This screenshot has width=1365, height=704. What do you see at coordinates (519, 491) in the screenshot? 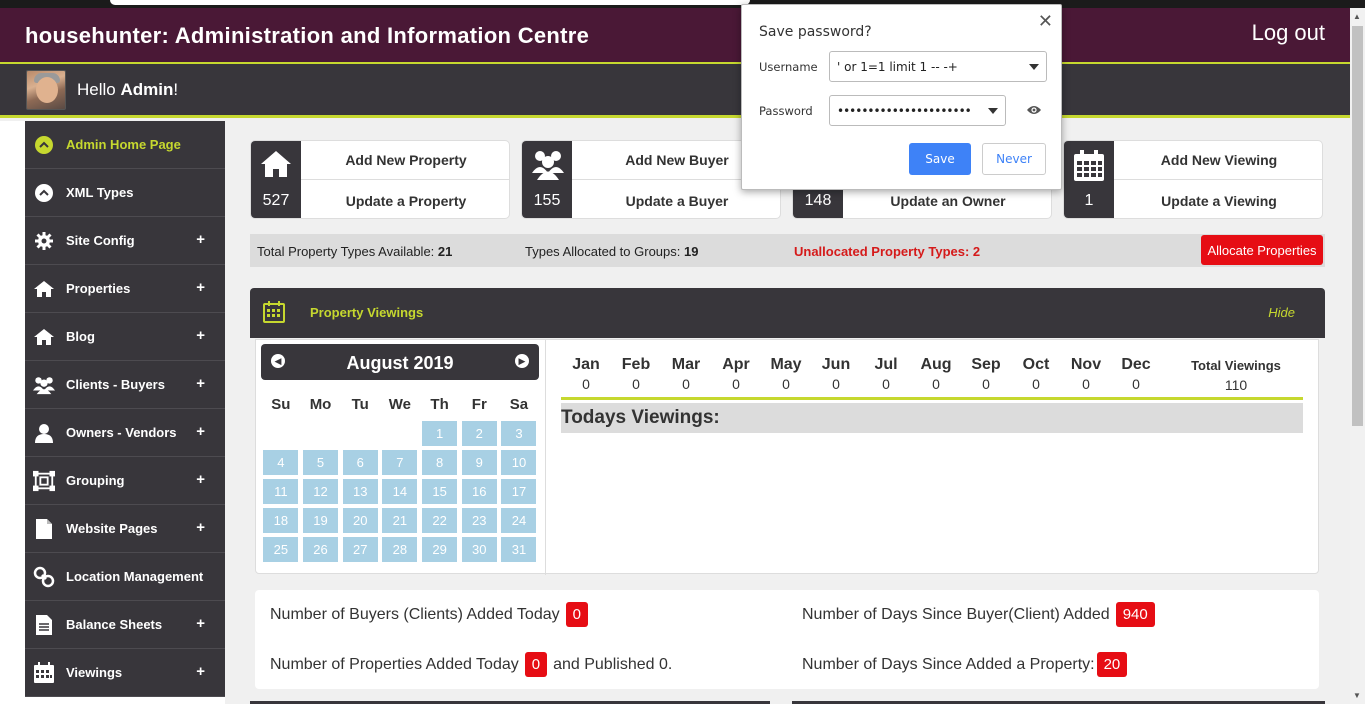
I see `calendar-day: 17` at bounding box center [519, 491].